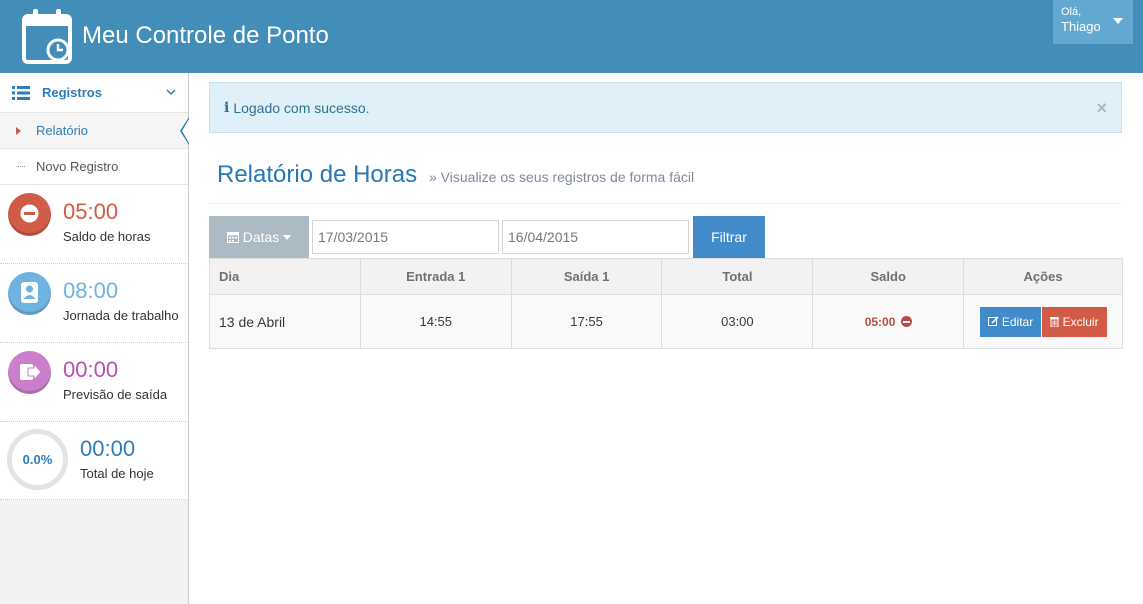 This screenshot has width=1143, height=604. Describe the element at coordinates (729, 237) in the screenshot. I see `filter-button: Filtrar` at that location.